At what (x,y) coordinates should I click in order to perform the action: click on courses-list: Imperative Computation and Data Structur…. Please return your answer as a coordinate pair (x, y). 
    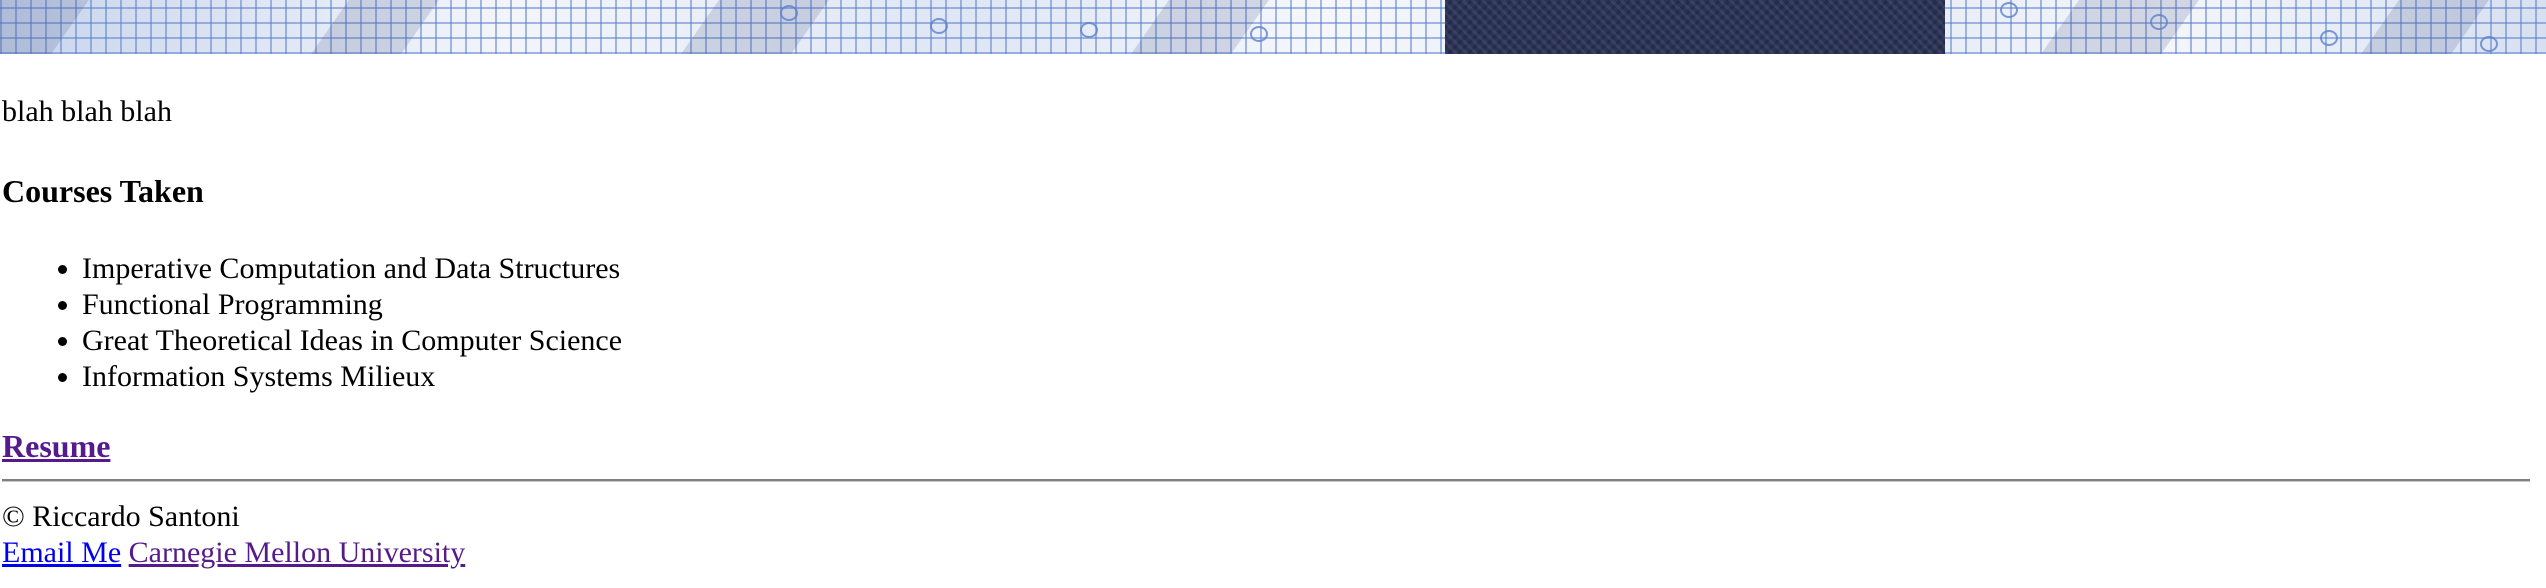
    Looking at the image, I should click on (311, 323).